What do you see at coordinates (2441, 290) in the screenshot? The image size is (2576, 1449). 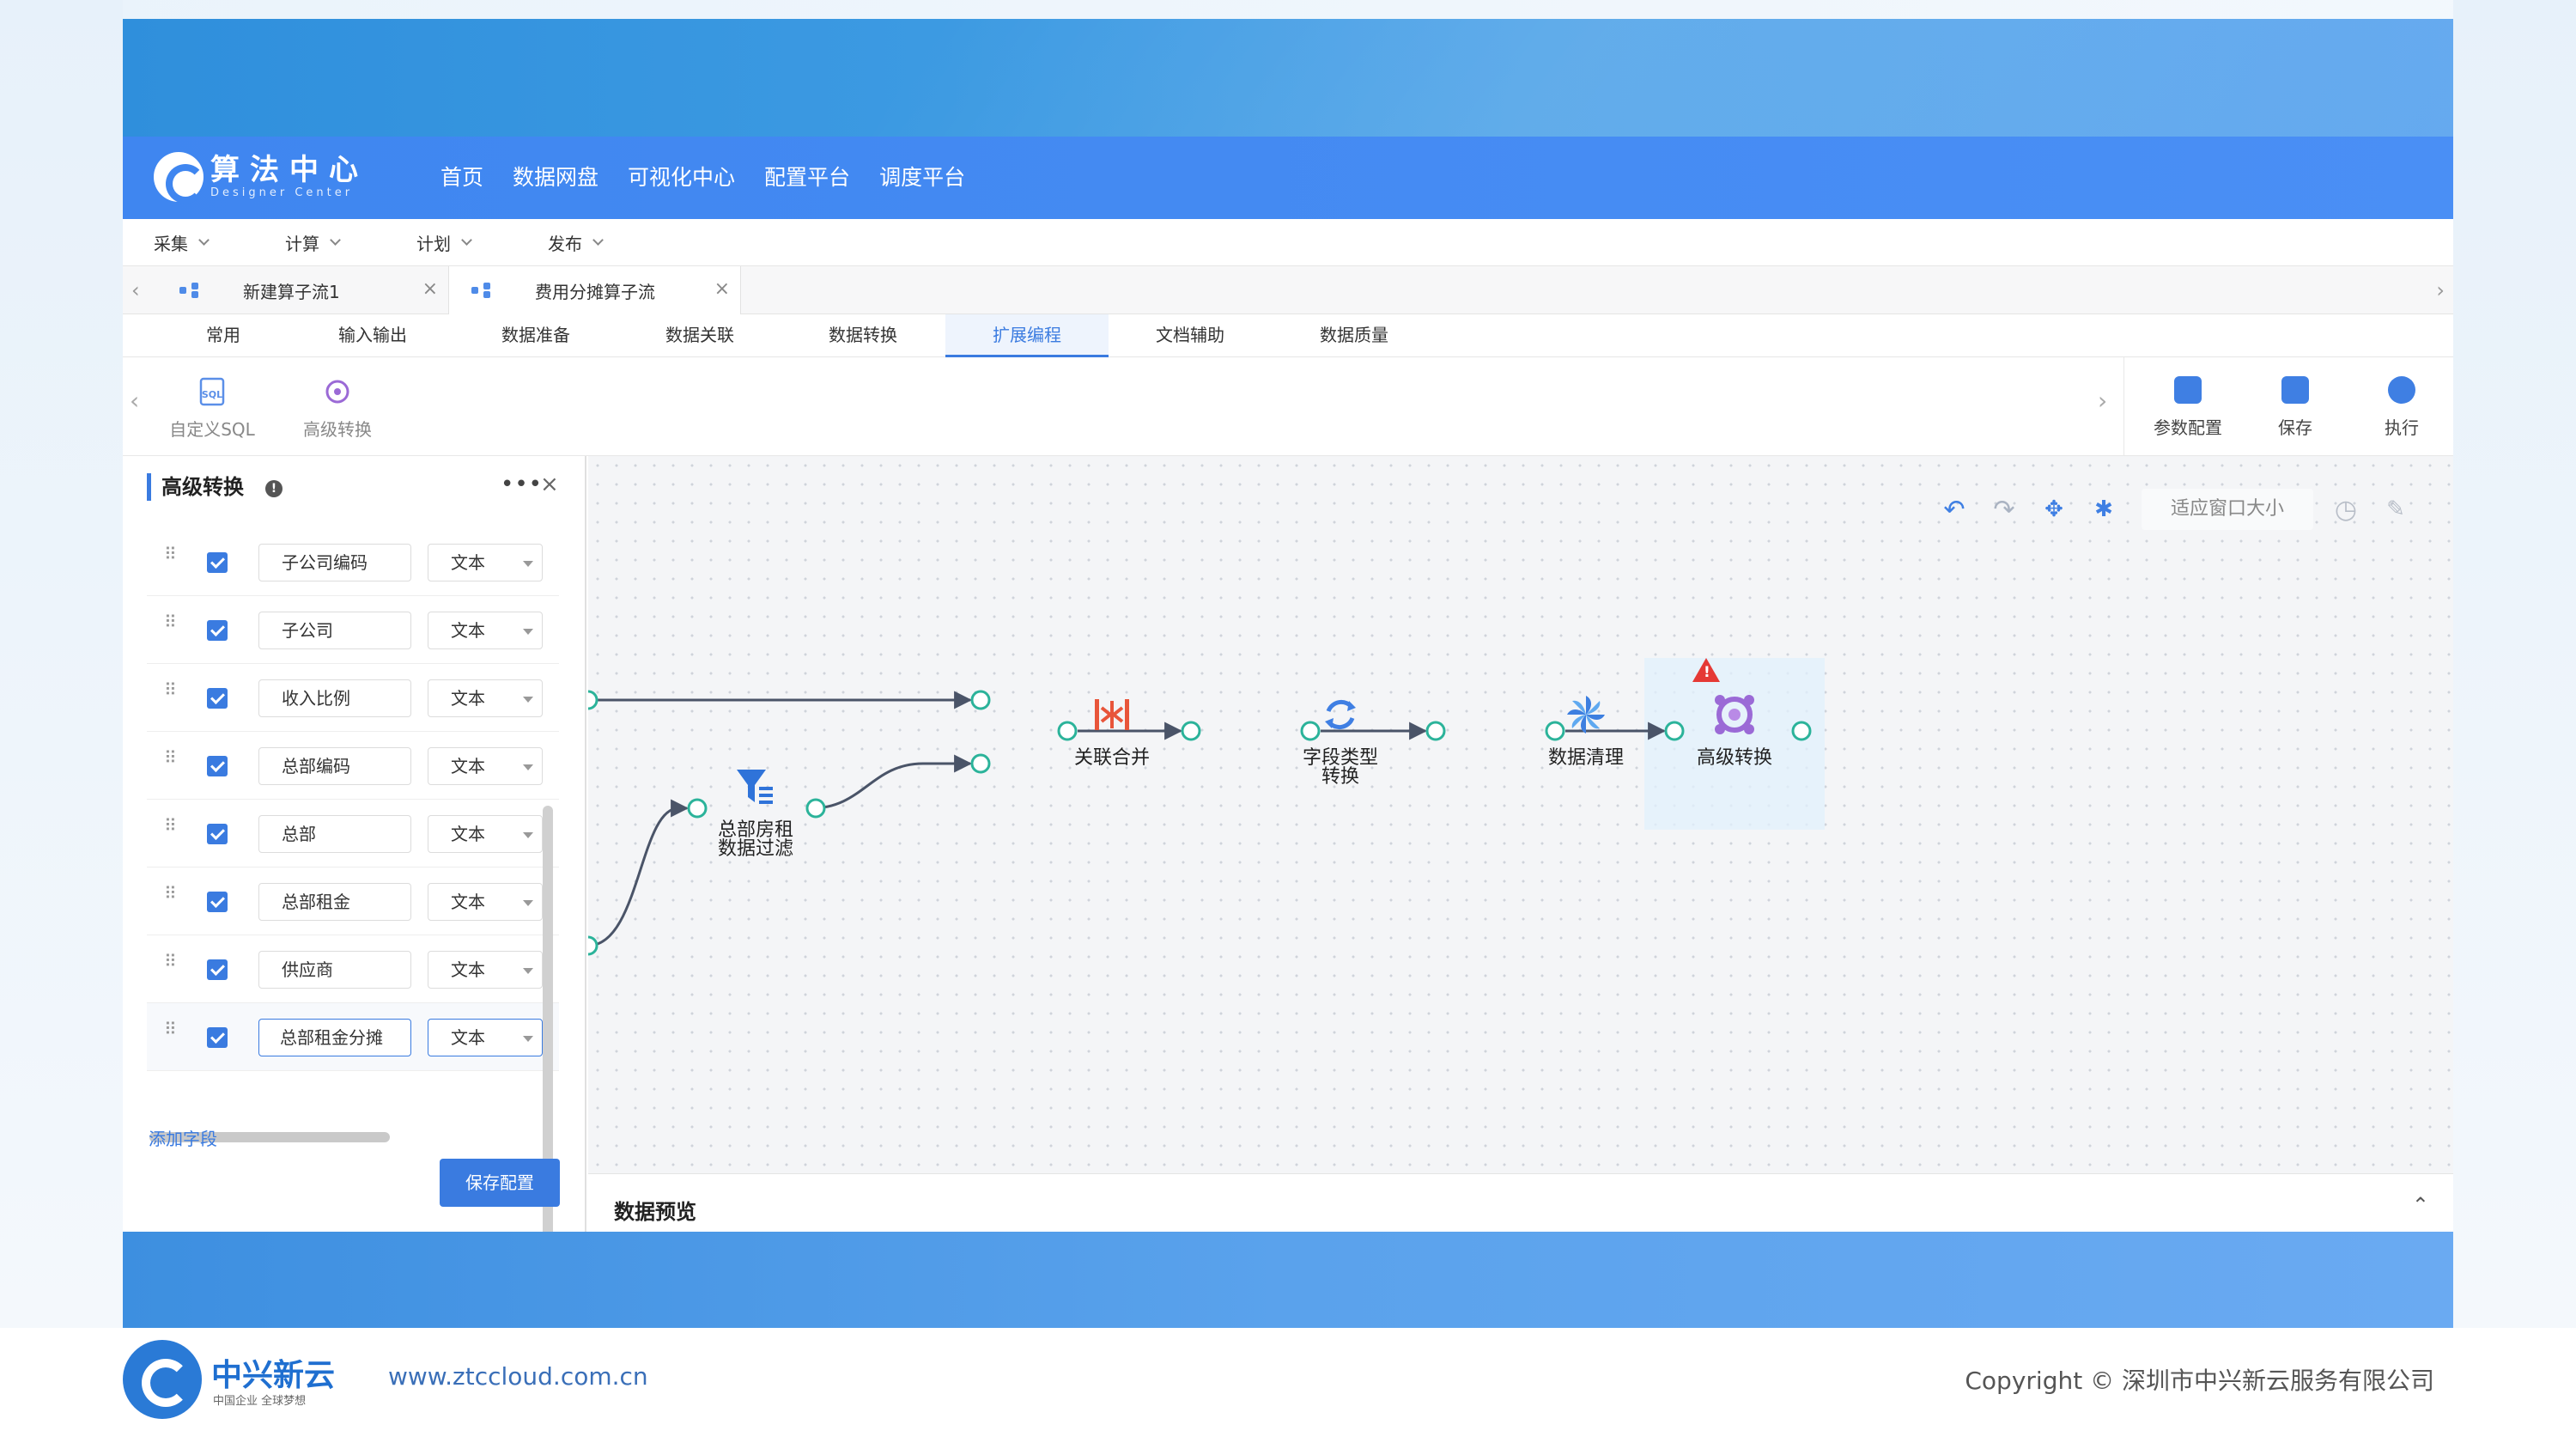 I see `tabs-scroll-right-icon: ›` at bounding box center [2441, 290].